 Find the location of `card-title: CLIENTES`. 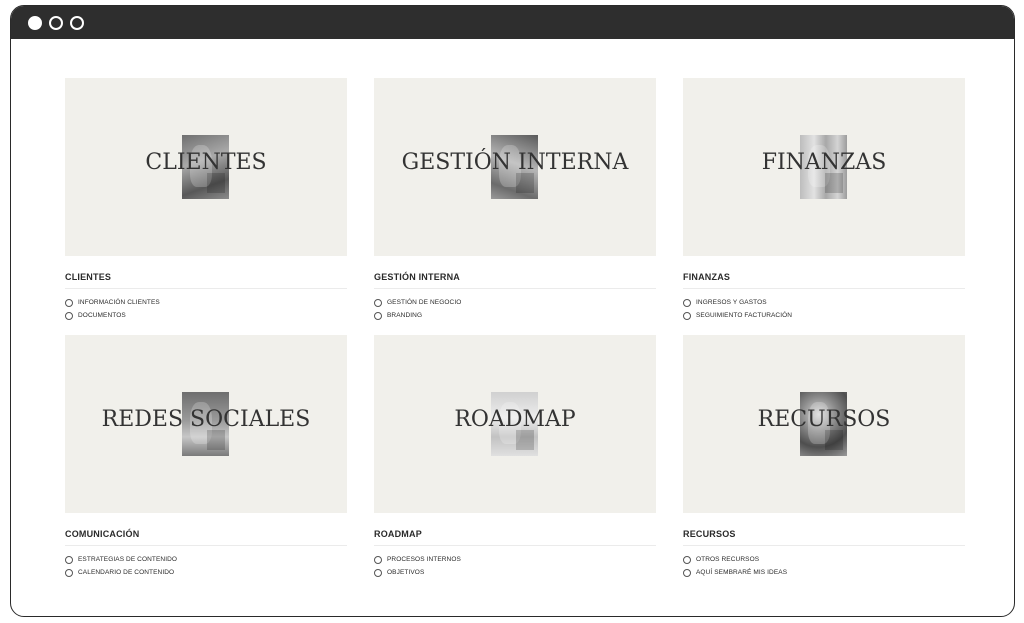

card-title: CLIENTES is located at coordinates (206, 280).